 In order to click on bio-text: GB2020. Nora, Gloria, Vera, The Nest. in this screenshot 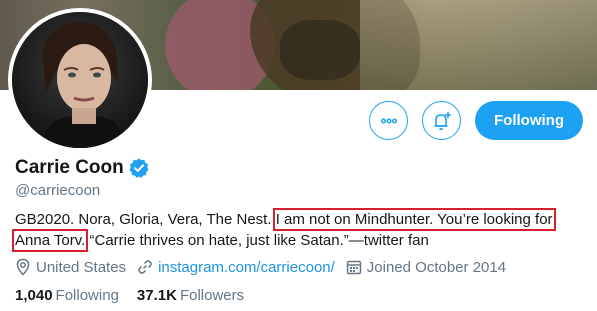, I will do `click(145, 219)`.